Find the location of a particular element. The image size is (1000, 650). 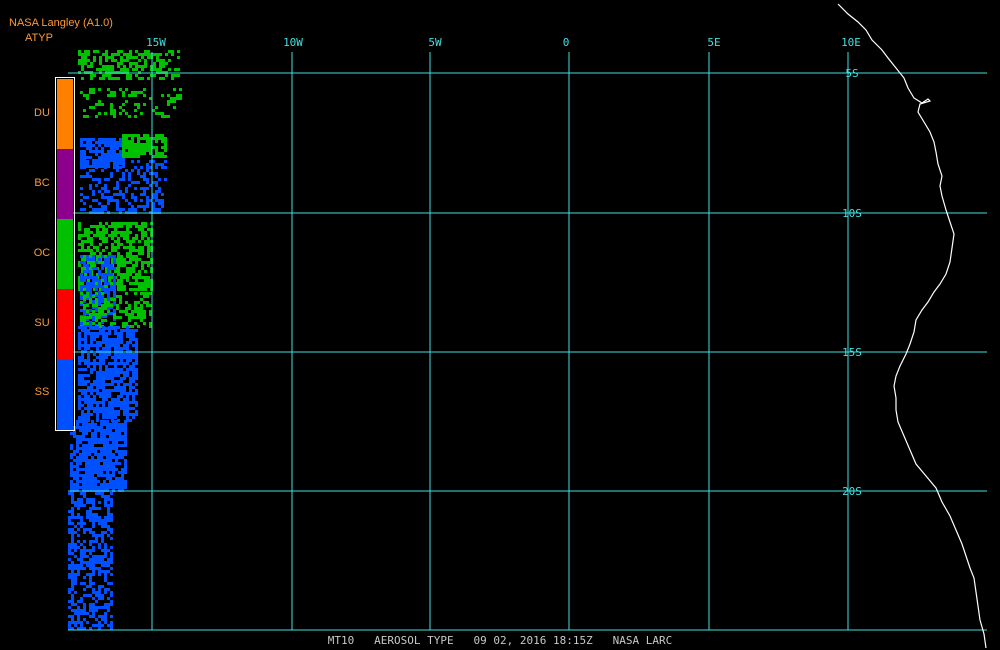

legend-swatch-ss is located at coordinates (65, 394).